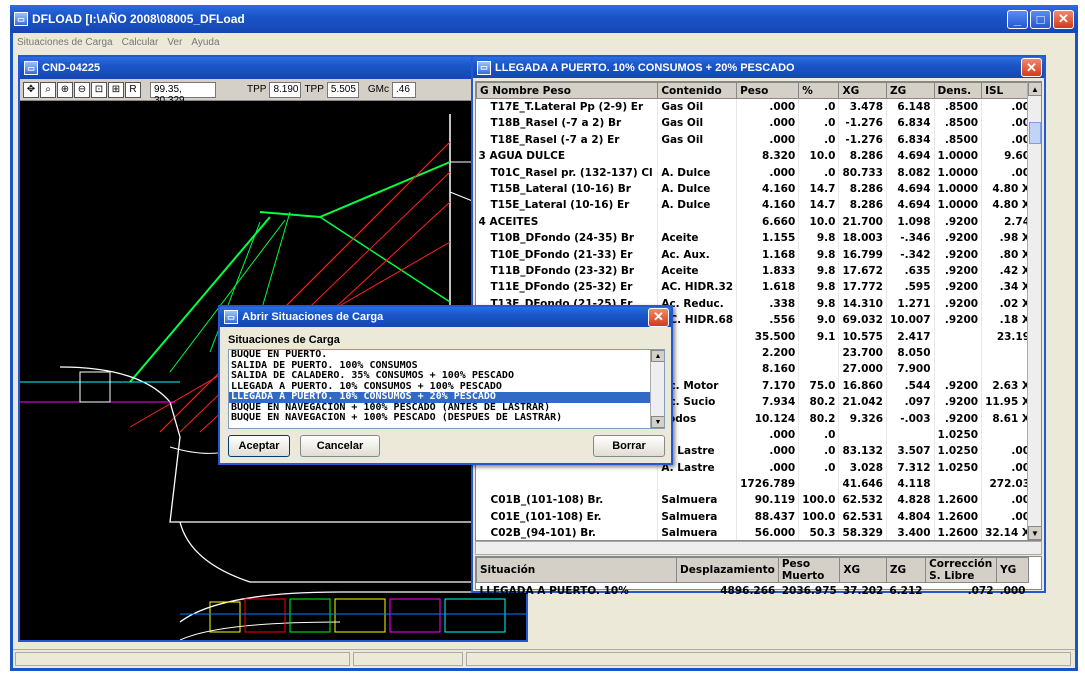 This screenshot has height=675, width=1085. What do you see at coordinates (910, 418) in the screenshot?
I see `table-cell: -.003` at bounding box center [910, 418].